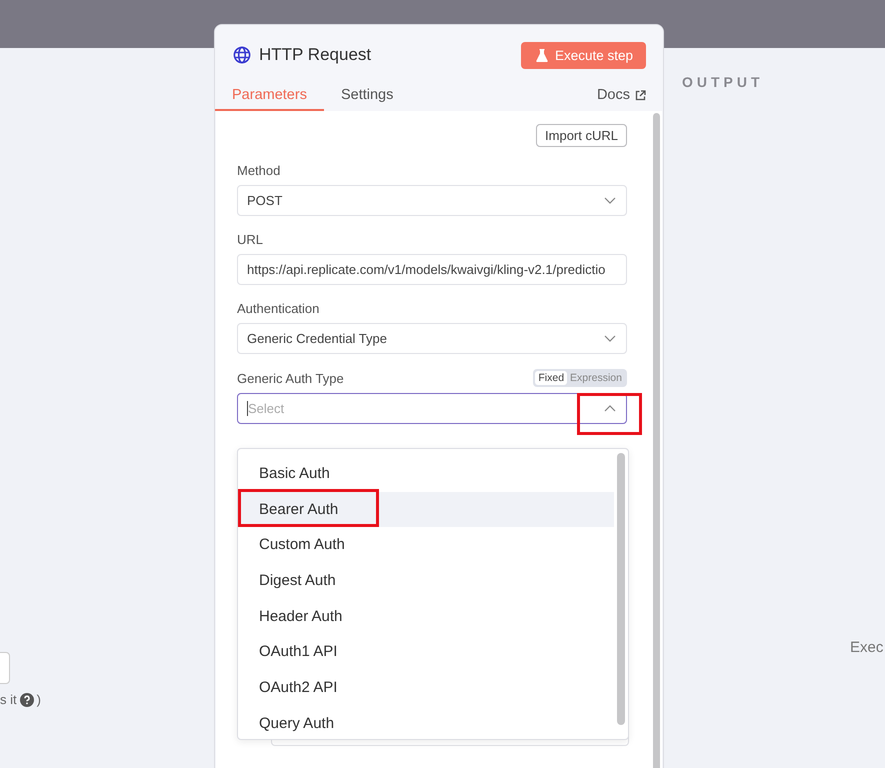  Describe the element at coordinates (867, 647) in the screenshot. I see `execute-hint: Exec` at that location.